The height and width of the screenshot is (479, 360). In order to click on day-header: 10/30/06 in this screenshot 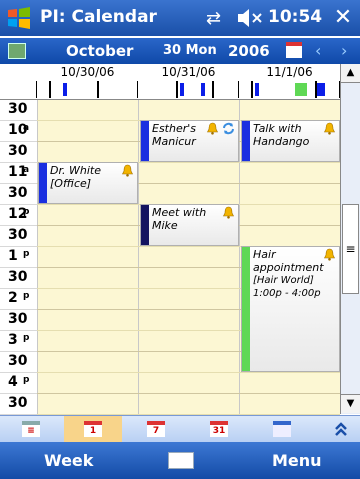, I will do `click(87, 73)`.